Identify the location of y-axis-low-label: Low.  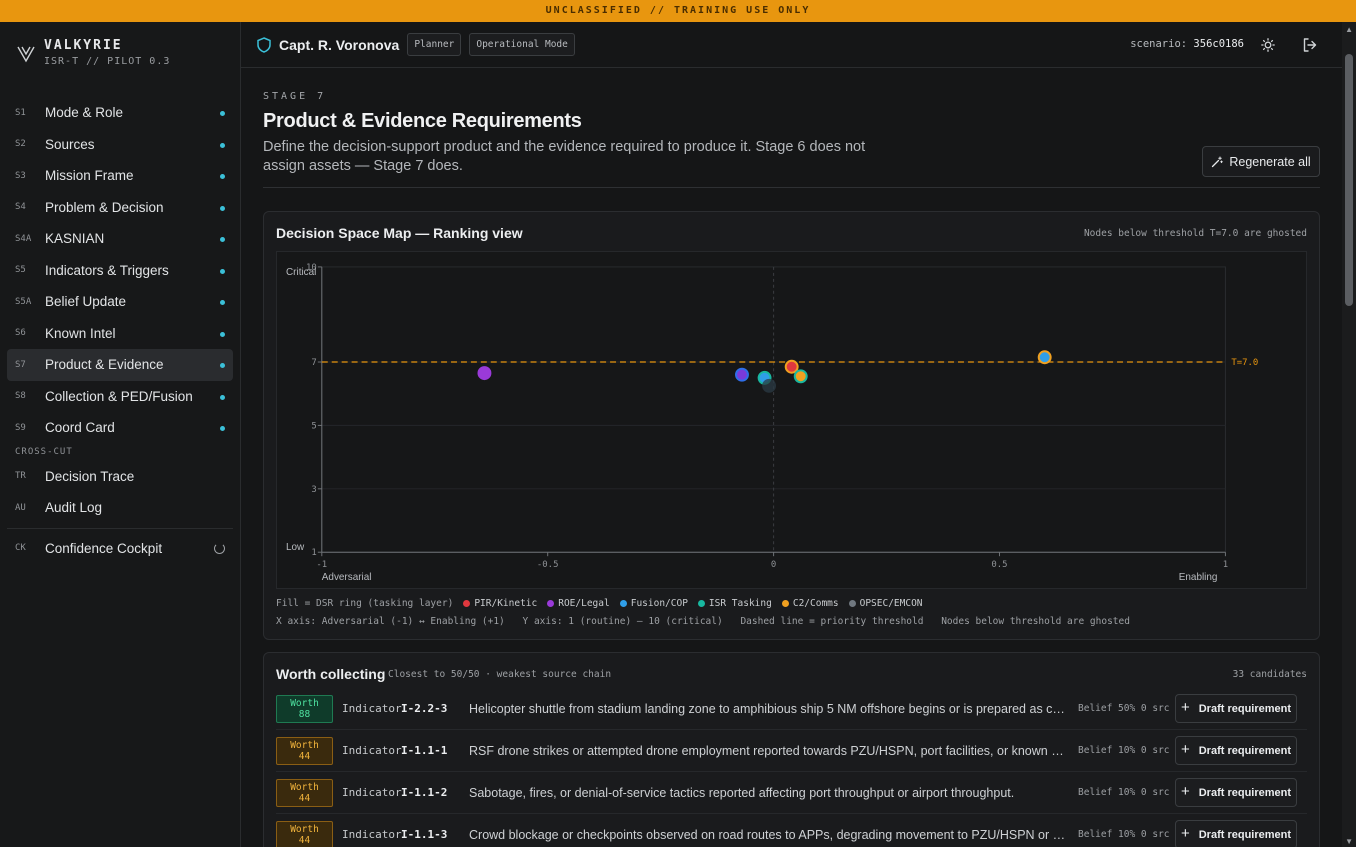
(295, 547).